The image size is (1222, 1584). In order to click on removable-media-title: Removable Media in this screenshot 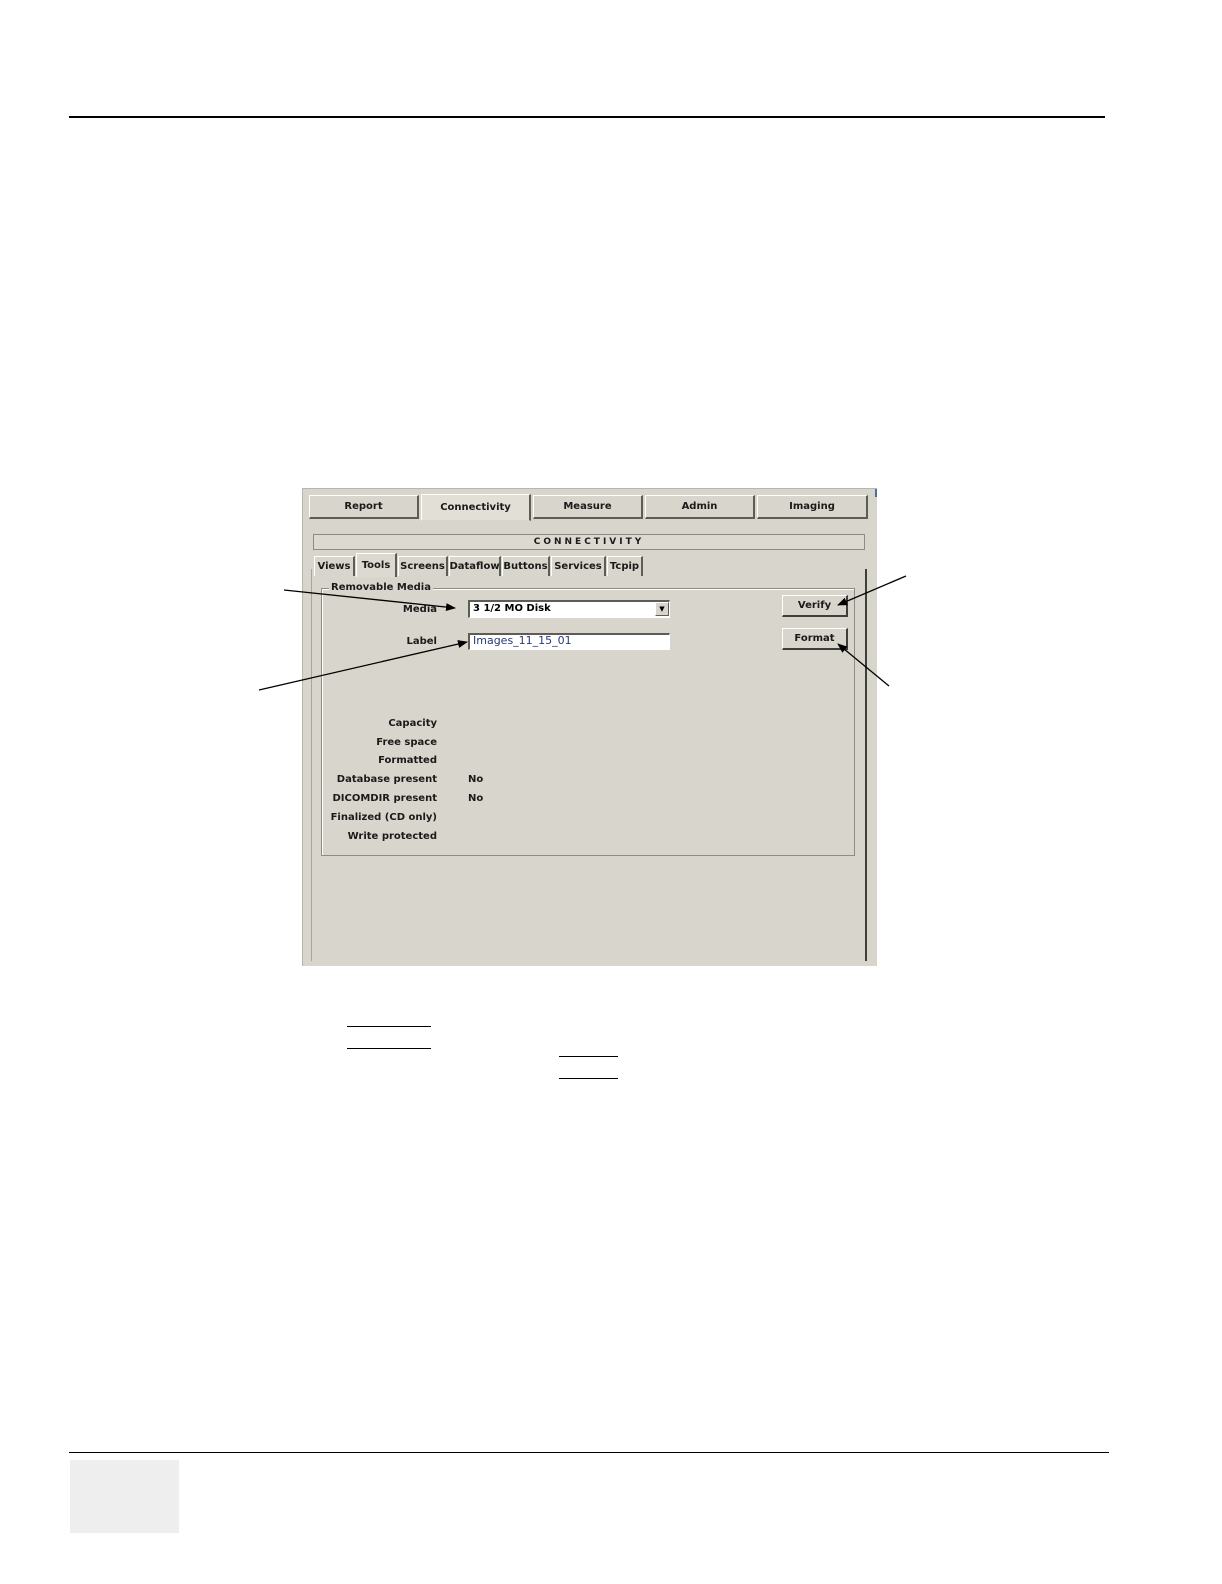, I will do `click(381, 587)`.